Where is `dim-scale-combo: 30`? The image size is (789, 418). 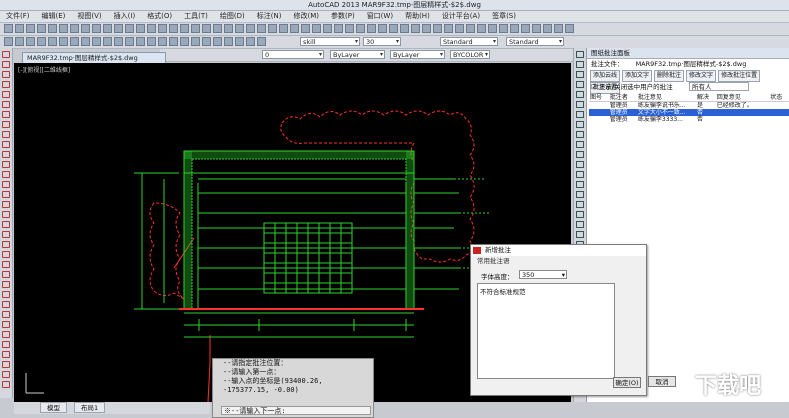
dim-scale-combo: 30 is located at coordinates (382, 41).